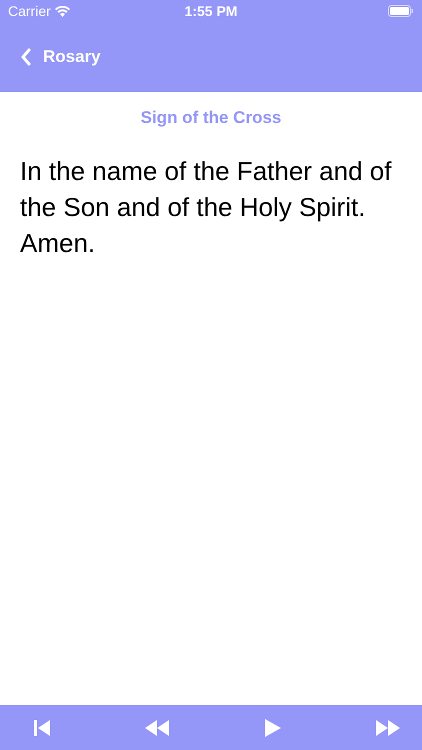 The height and width of the screenshot is (750, 422). Describe the element at coordinates (29, 11) in the screenshot. I see `carrier-label: Carrier` at that location.